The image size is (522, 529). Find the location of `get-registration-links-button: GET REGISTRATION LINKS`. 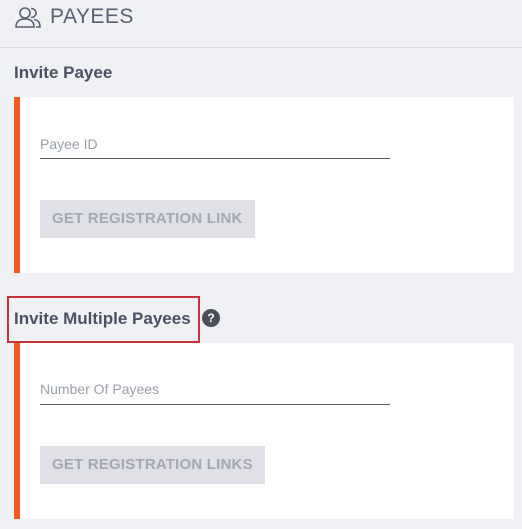

get-registration-links-button: GET REGISTRATION LINKS is located at coordinates (152, 465).